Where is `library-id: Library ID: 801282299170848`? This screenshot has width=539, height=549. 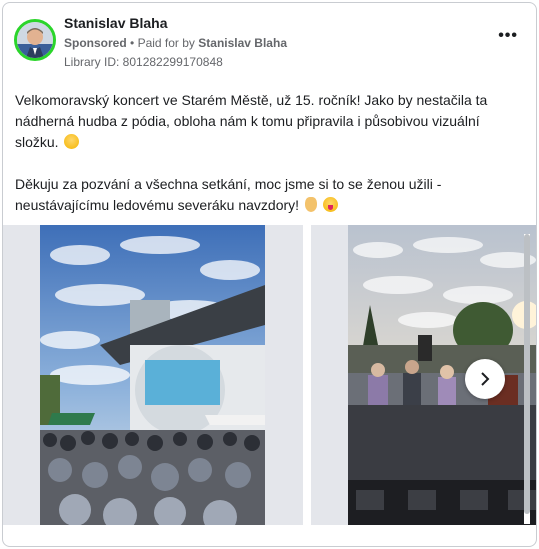 library-id: Library ID: 801282299170848 is located at coordinates (143, 62).